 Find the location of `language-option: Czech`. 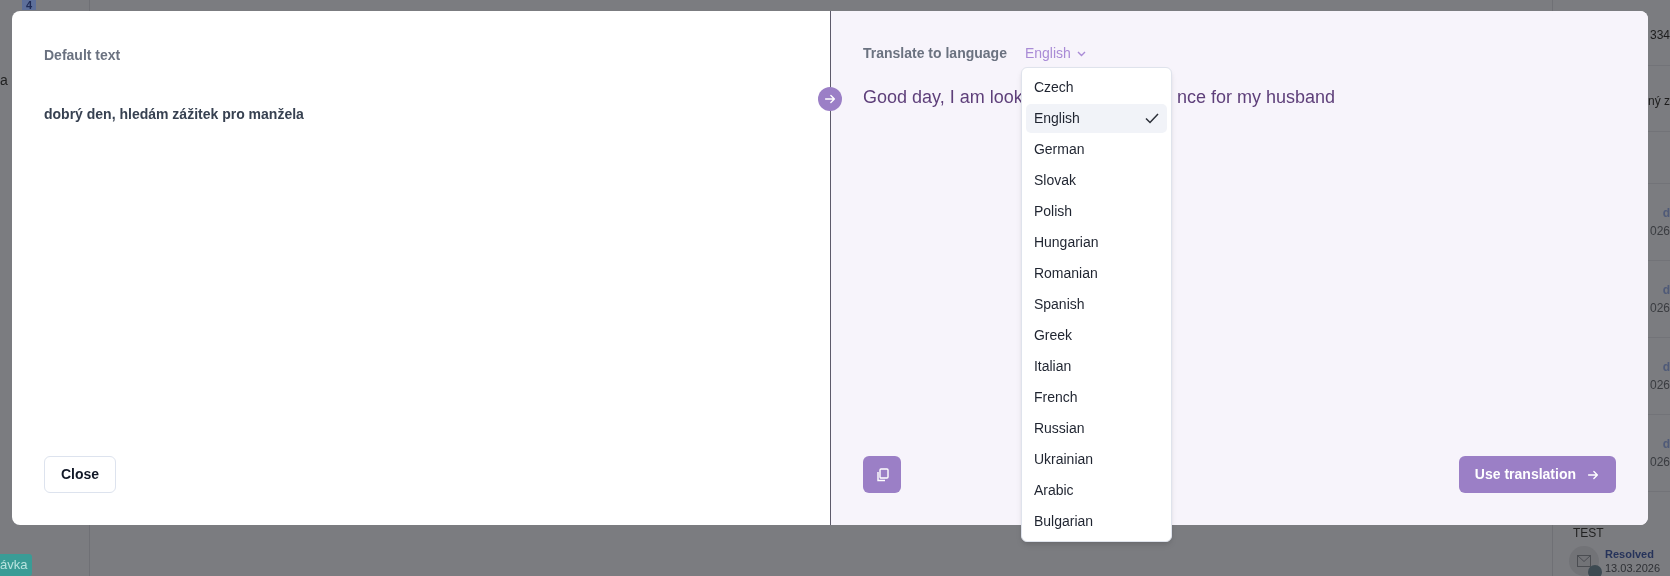

language-option: Czech is located at coordinates (1096, 87).